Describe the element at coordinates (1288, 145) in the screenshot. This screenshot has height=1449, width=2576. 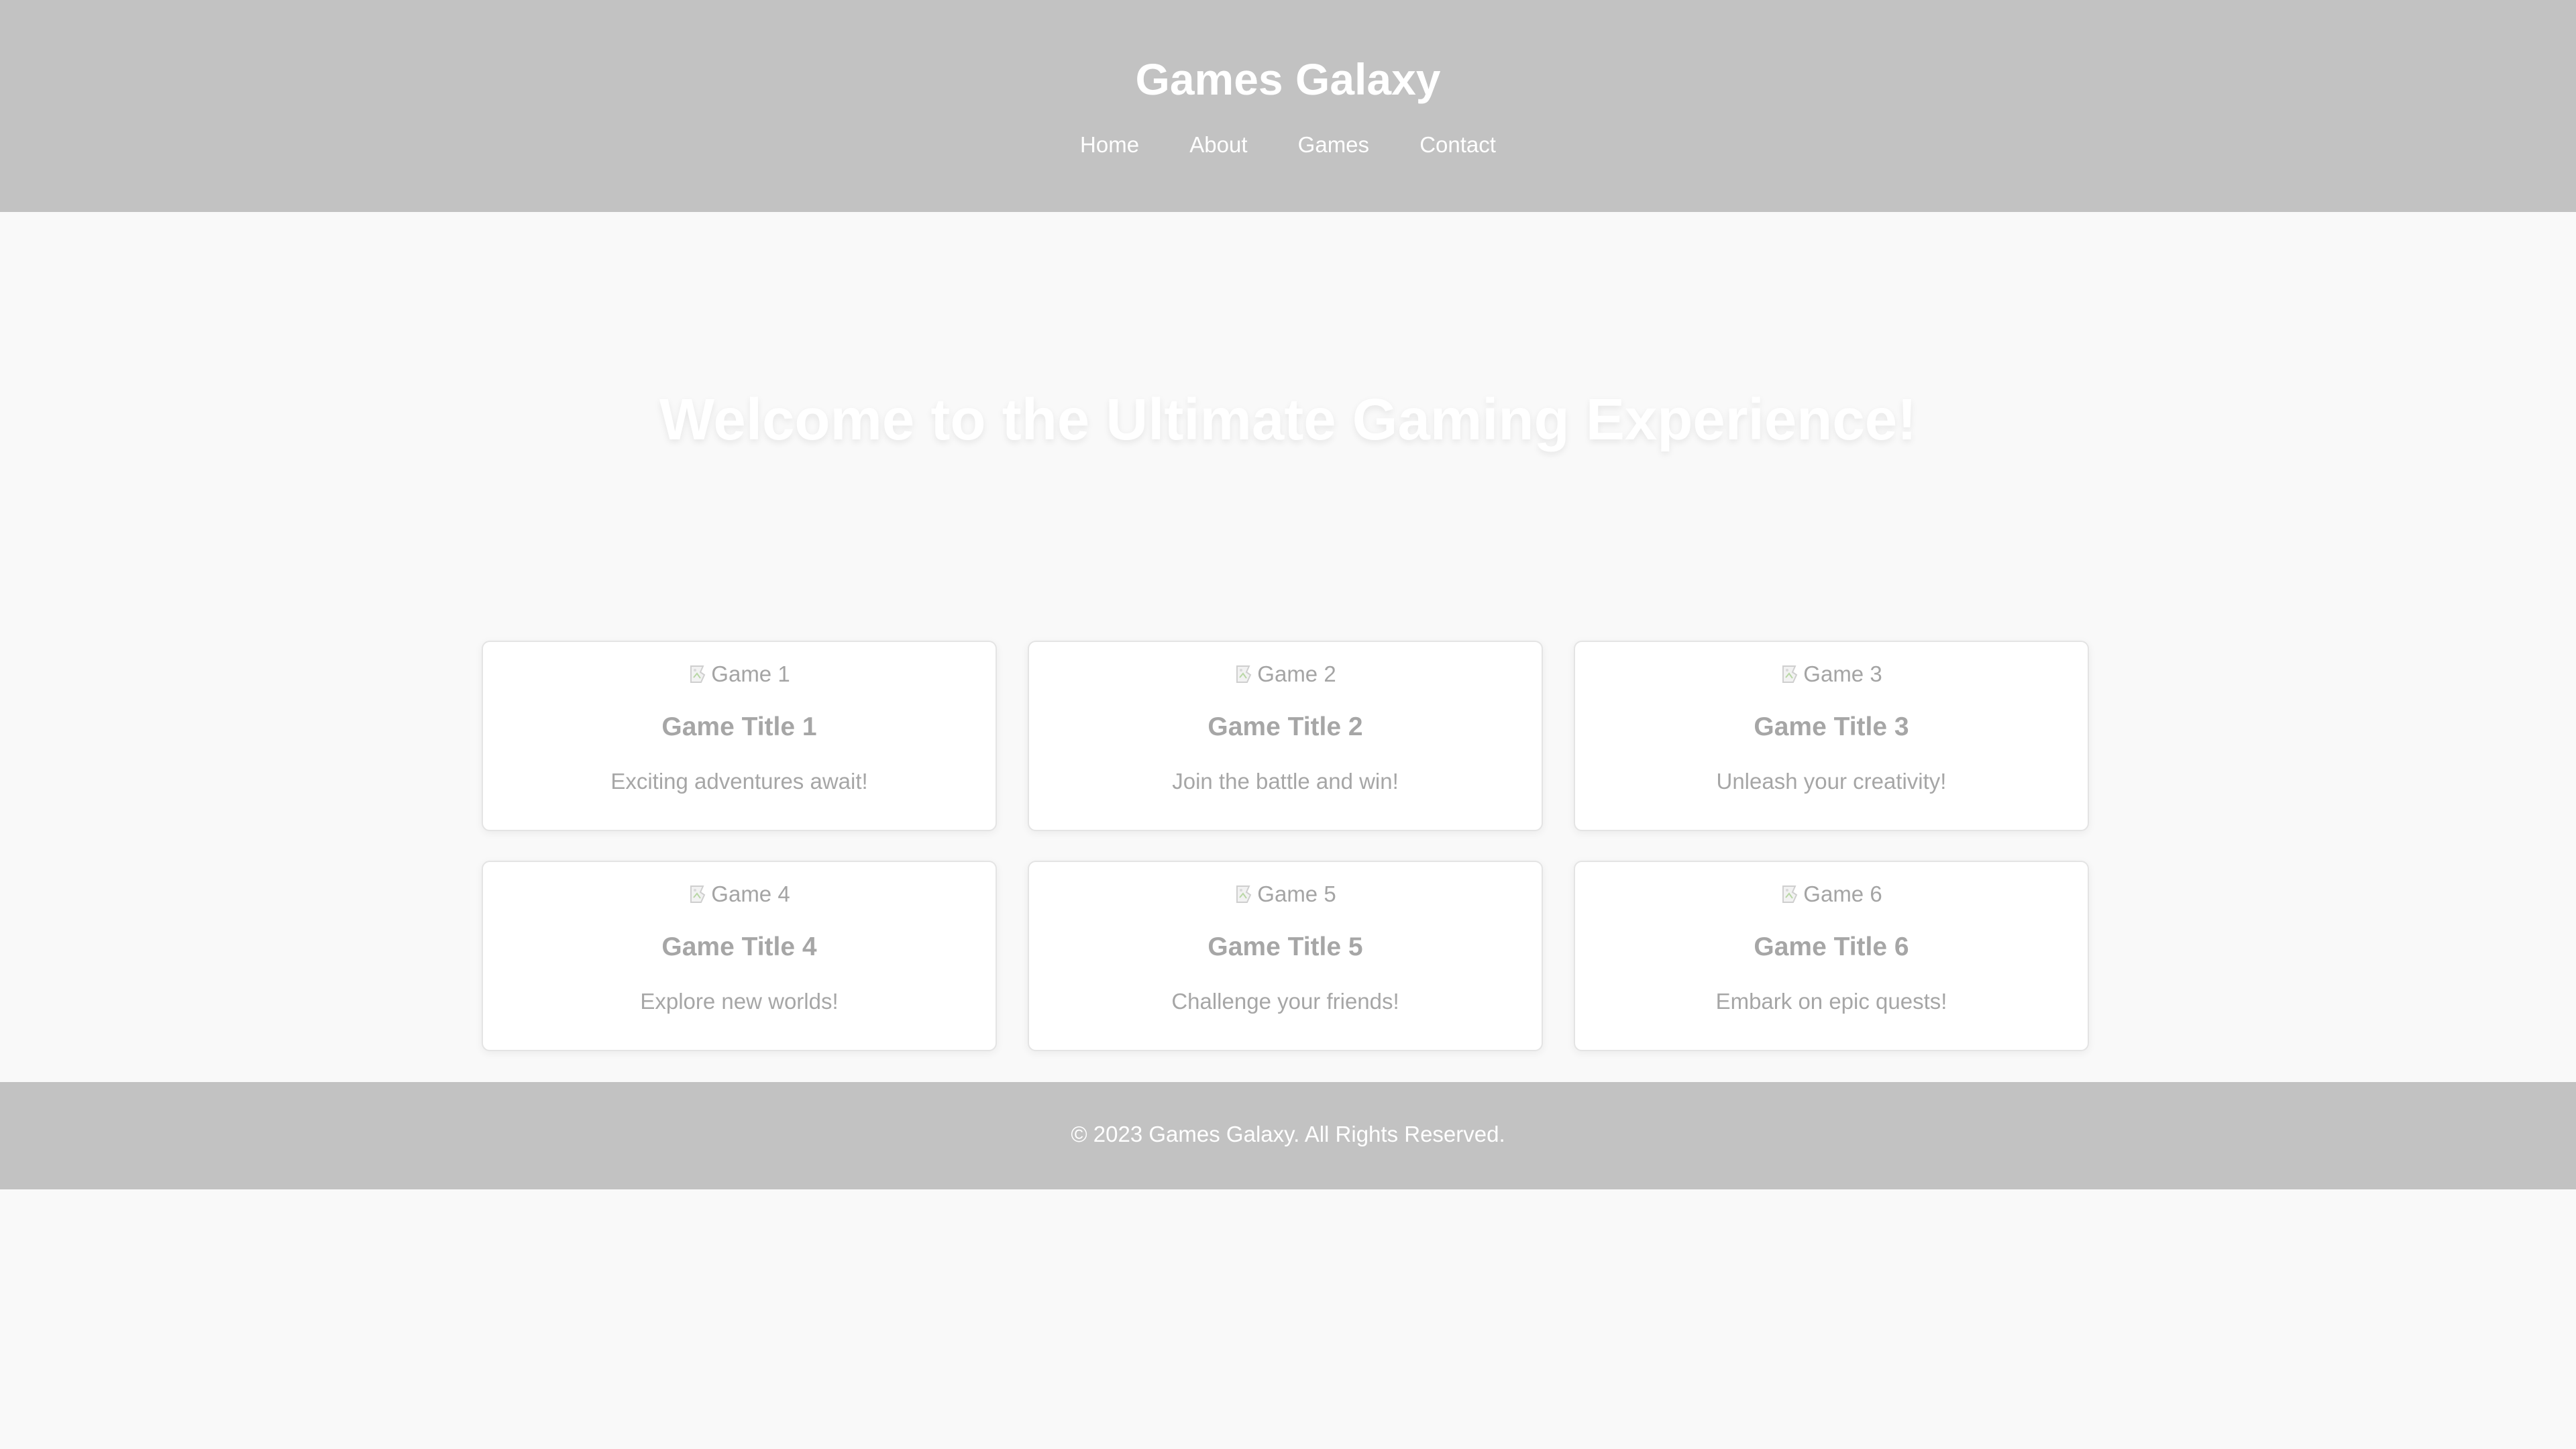
I see `main-nav: Home About Games Contact` at that location.